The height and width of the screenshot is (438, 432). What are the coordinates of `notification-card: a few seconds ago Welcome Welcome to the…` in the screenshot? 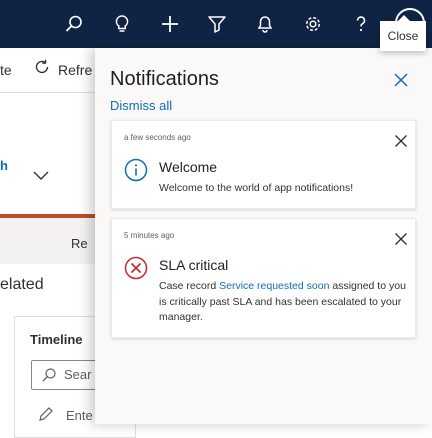 It's located at (263, 164).